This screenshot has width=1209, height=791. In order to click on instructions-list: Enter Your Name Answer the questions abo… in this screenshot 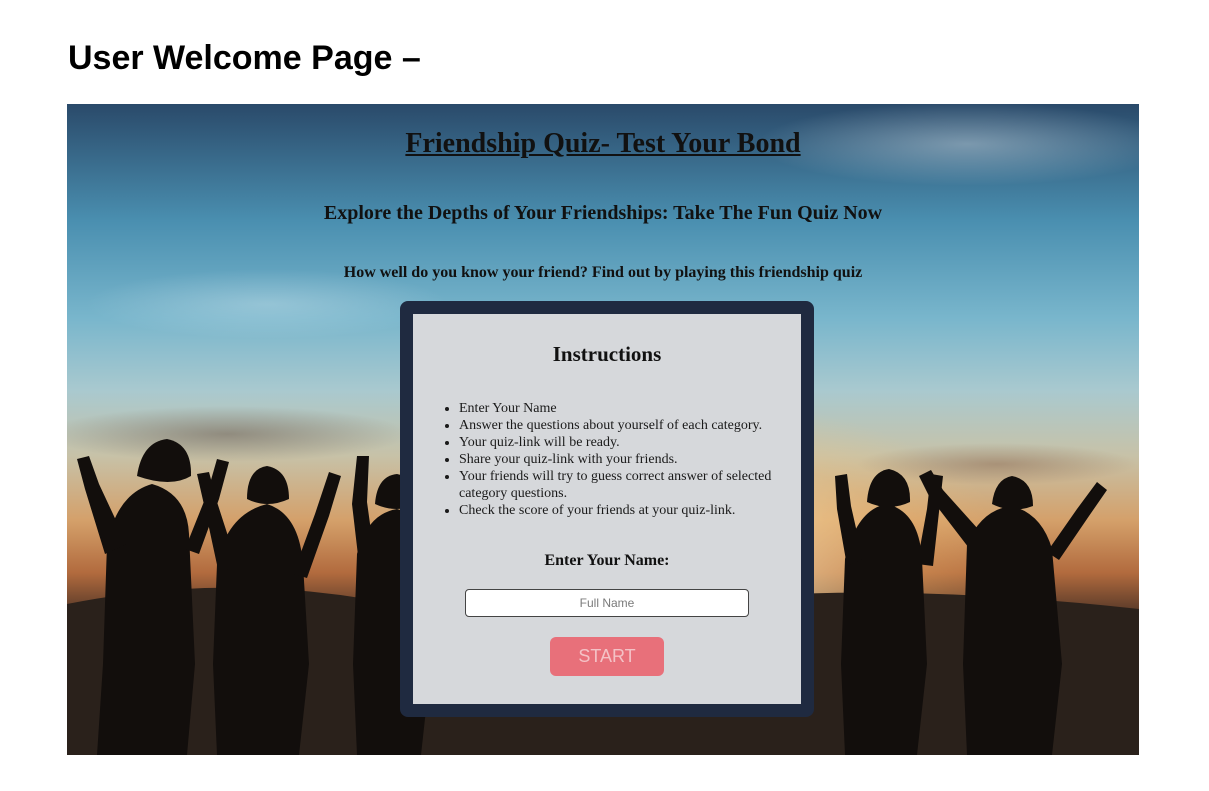, I will do `click(629, 459)`.